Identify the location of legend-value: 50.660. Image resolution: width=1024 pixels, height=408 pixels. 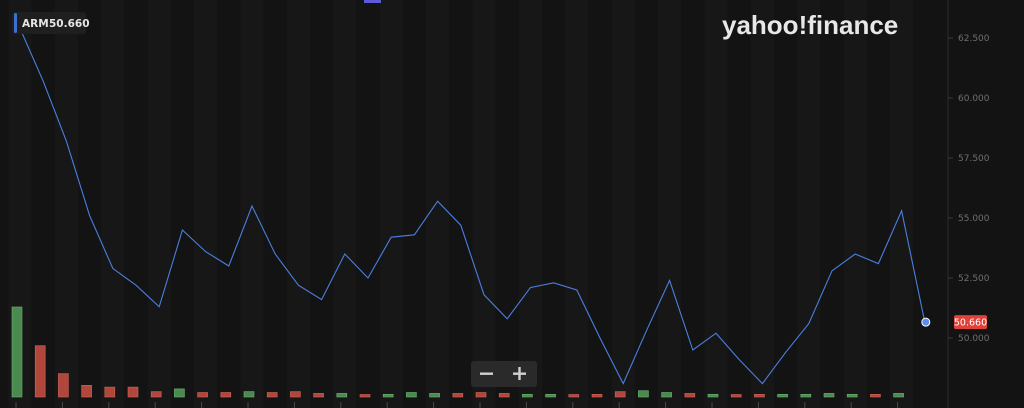
(69, 24).